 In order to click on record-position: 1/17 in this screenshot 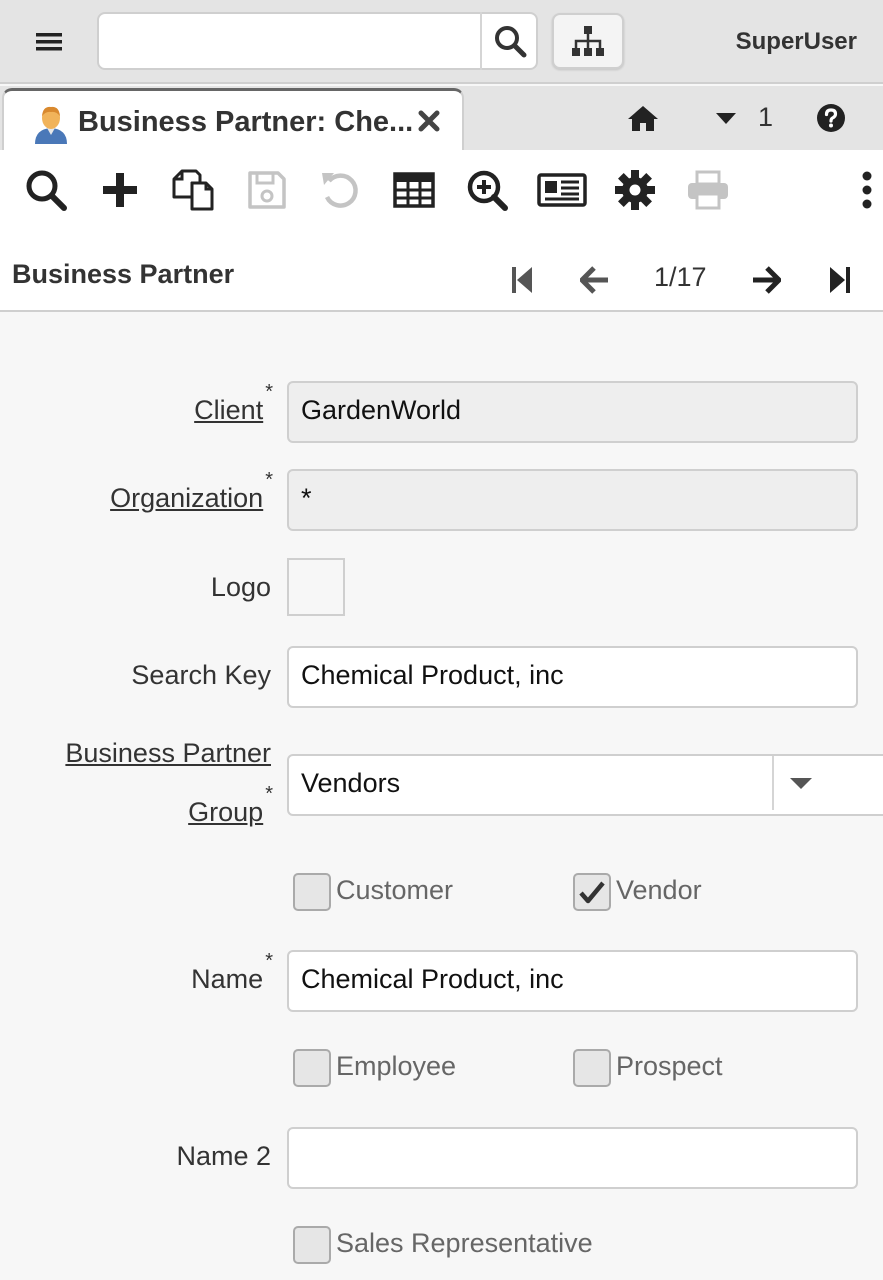, I will do `click(680, 277)`.